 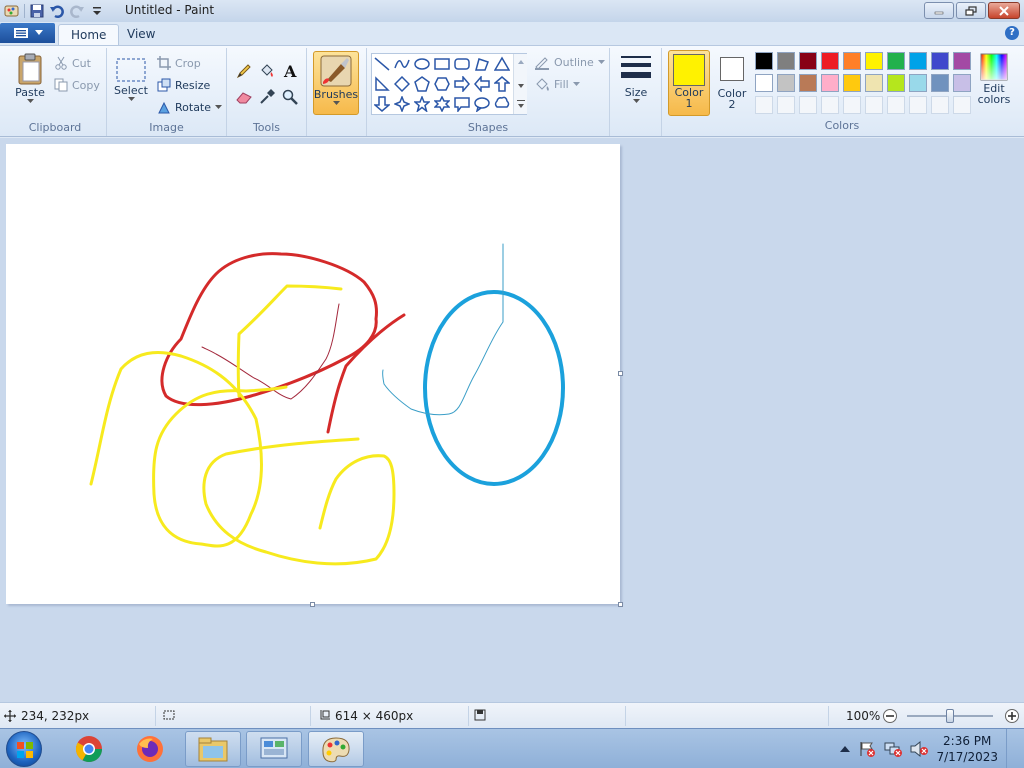 What do you see at coordinates (557, 84) in the screenshot?
I see `fill-button: Fill` at bounding box center [557, 84].